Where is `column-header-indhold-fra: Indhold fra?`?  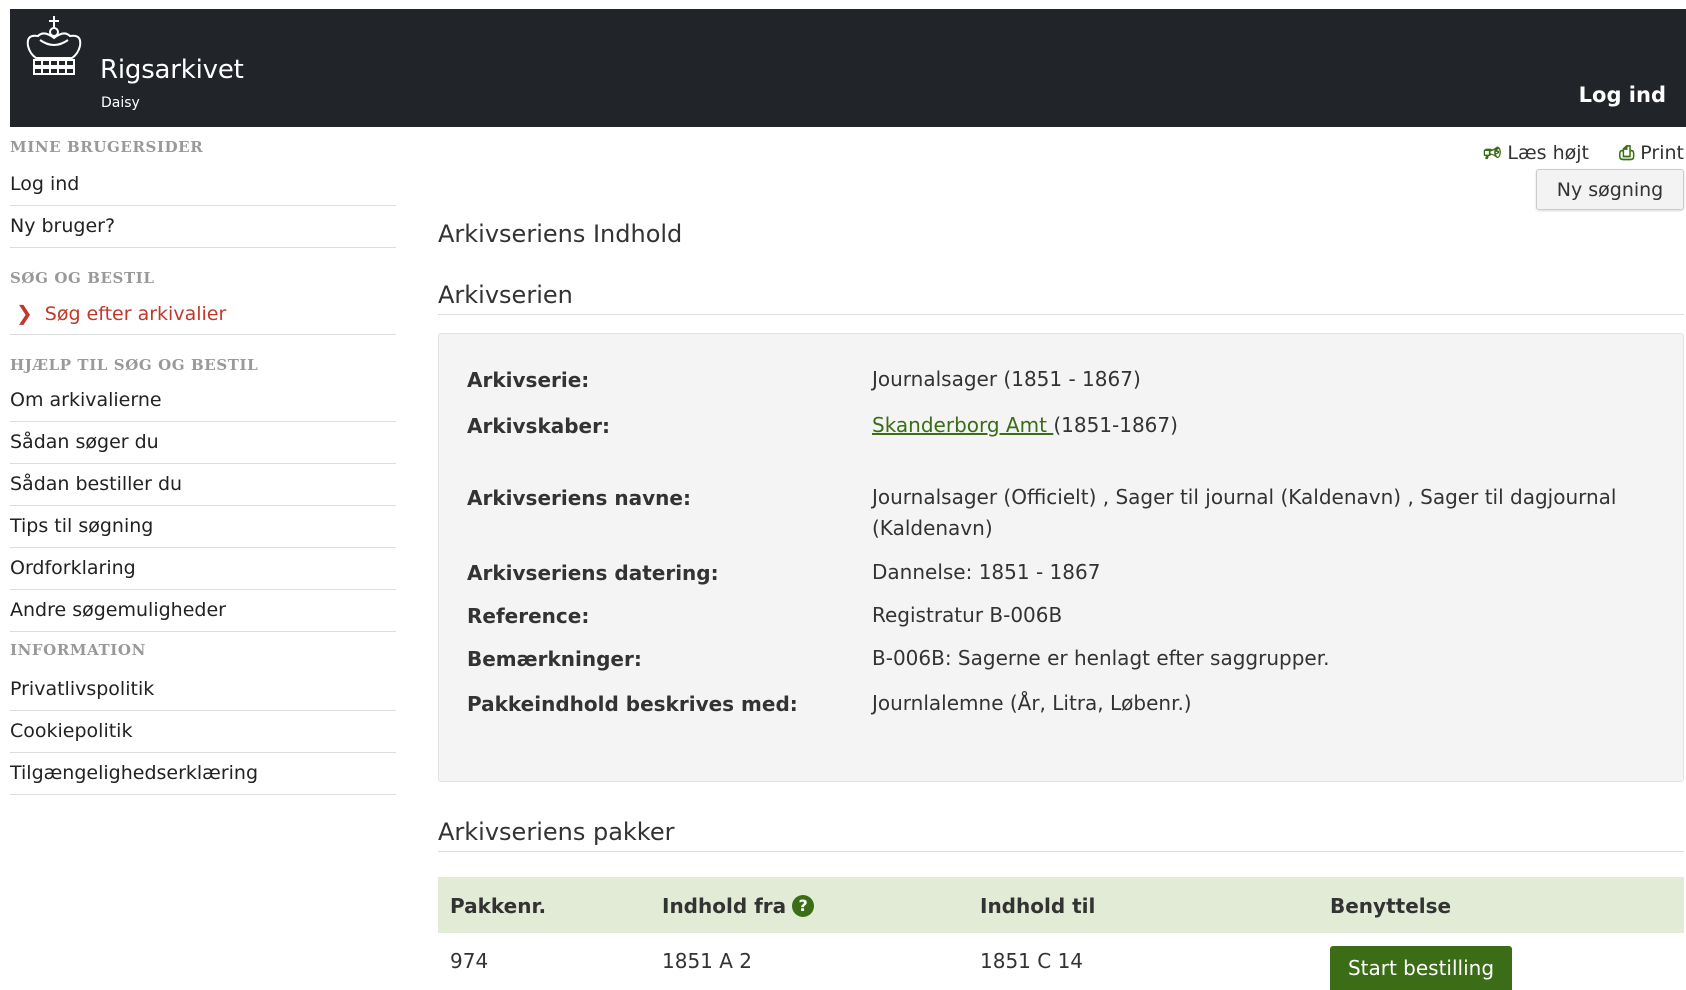
column-header-indhold-fra: Indhold fra? is located at coordinates (738, 906).